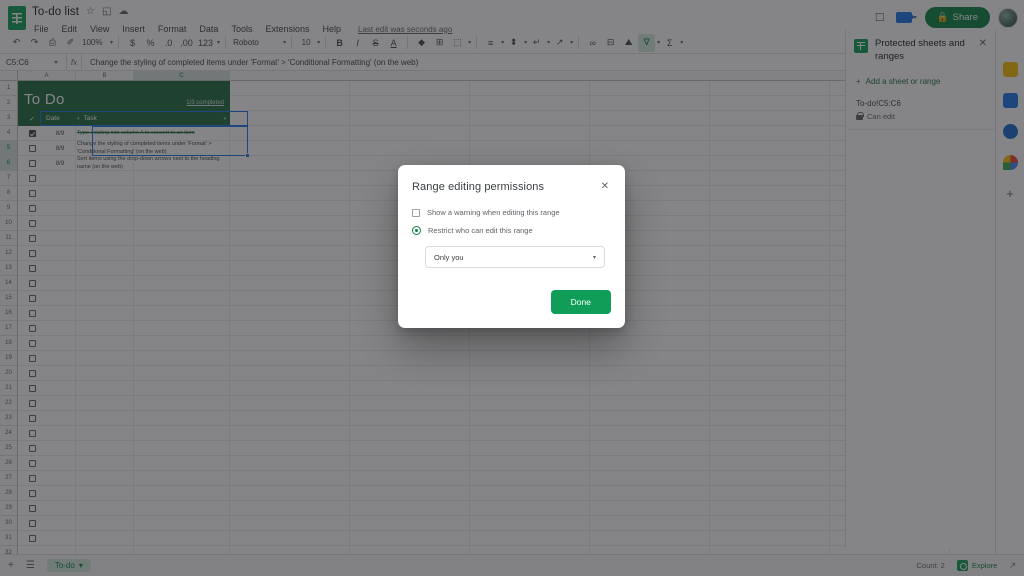 The height and width of the screenshot is (576, 1024). What do you see at coordinates (416, 230) in the screenshot?
I see `restrict-radio-button` at bounding box center [416, 230].